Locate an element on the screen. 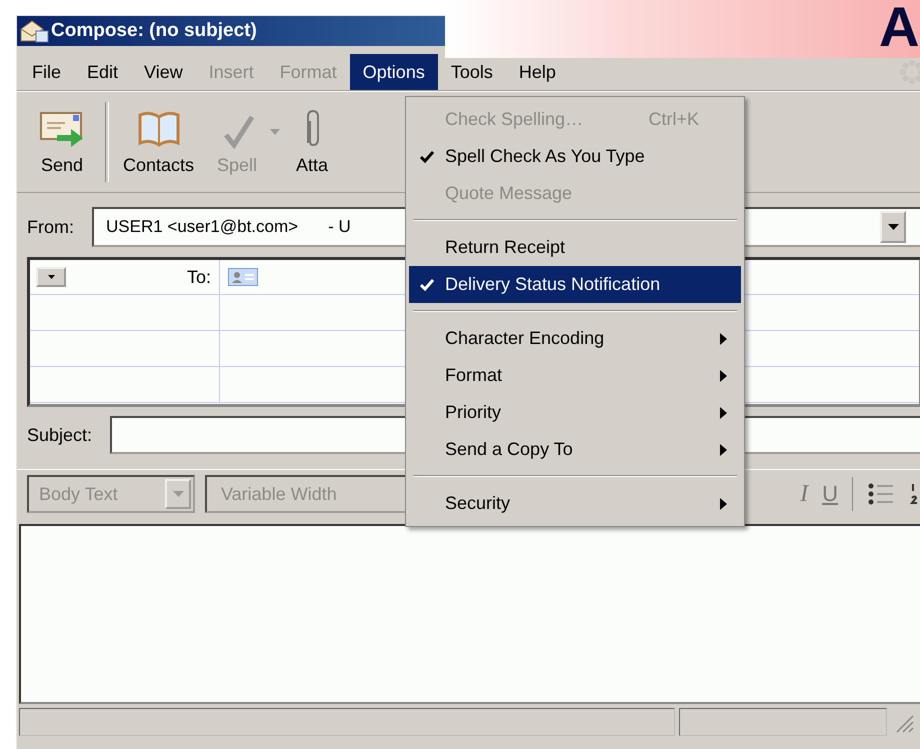 The image size is (920, 749). banner-letter: A is located at coordinates (899, 29).